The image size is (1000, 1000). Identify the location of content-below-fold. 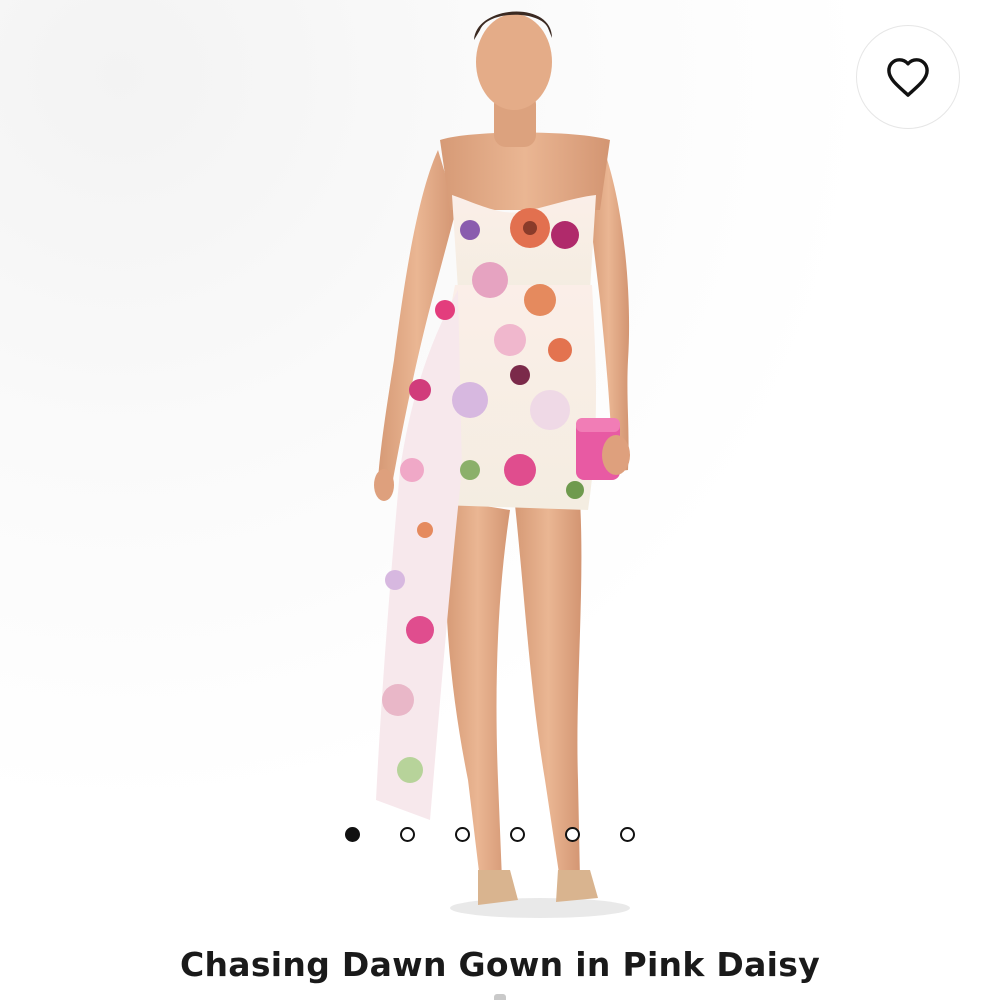
(500, 997).